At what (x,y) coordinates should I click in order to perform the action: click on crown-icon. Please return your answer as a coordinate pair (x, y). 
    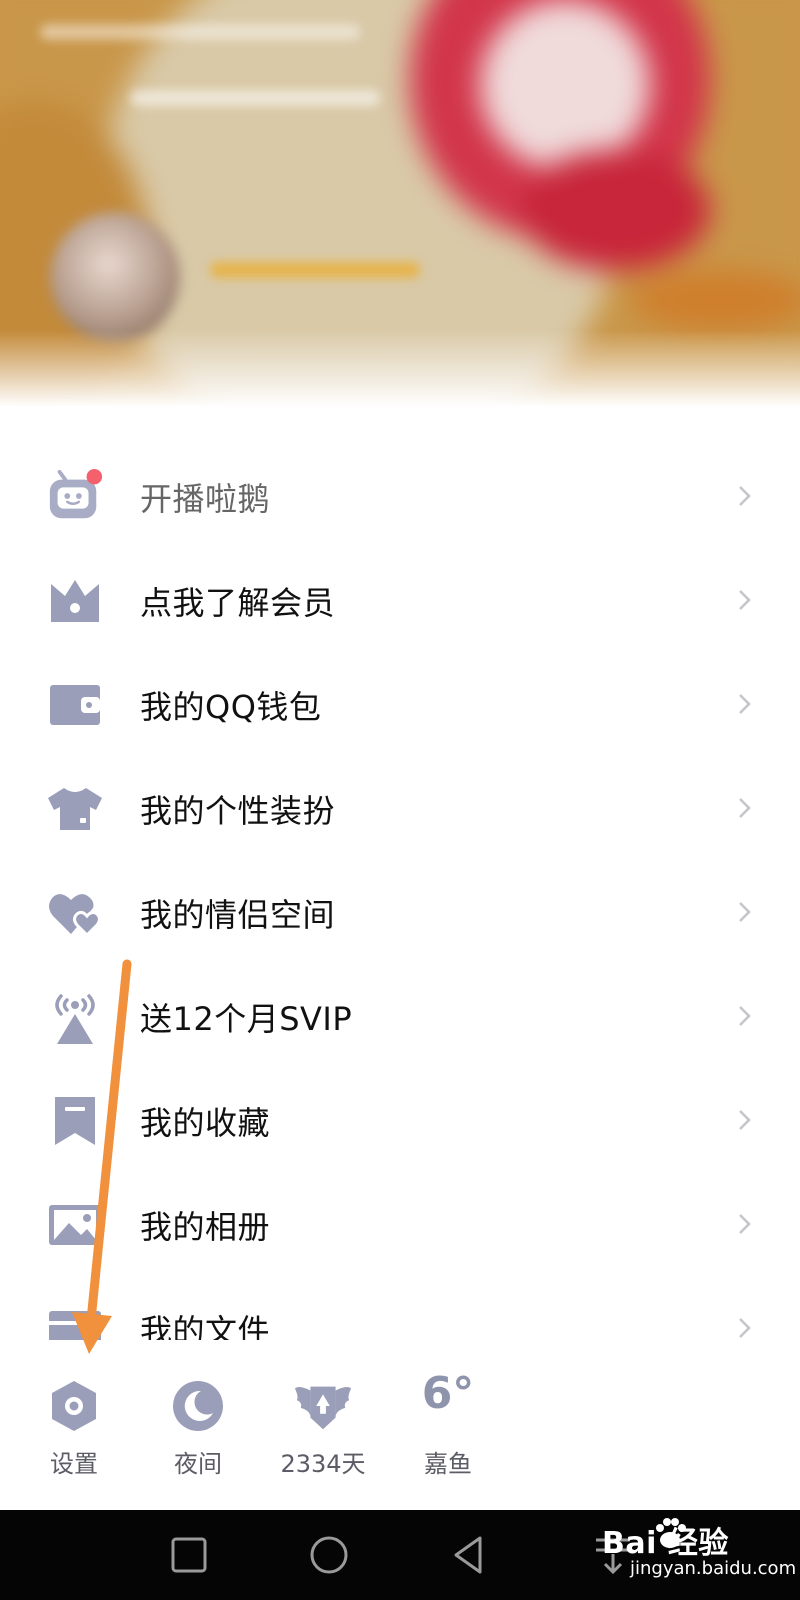
    Looking at the image, I should click on (75, 601).